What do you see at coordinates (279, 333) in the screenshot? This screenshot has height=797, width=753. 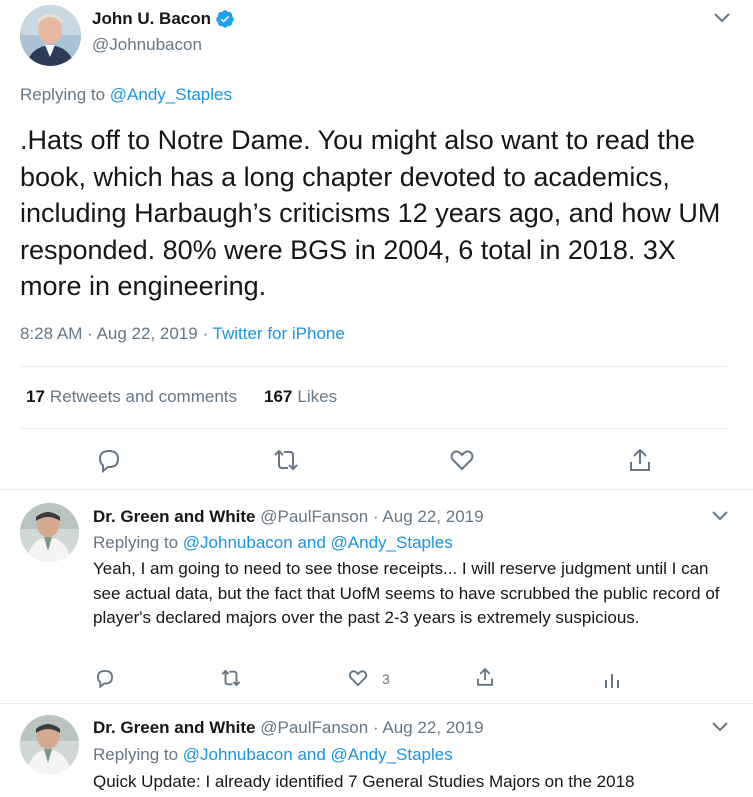 I see `tweet-source: Twitter for iPhone` at bounding box center [279, 333].